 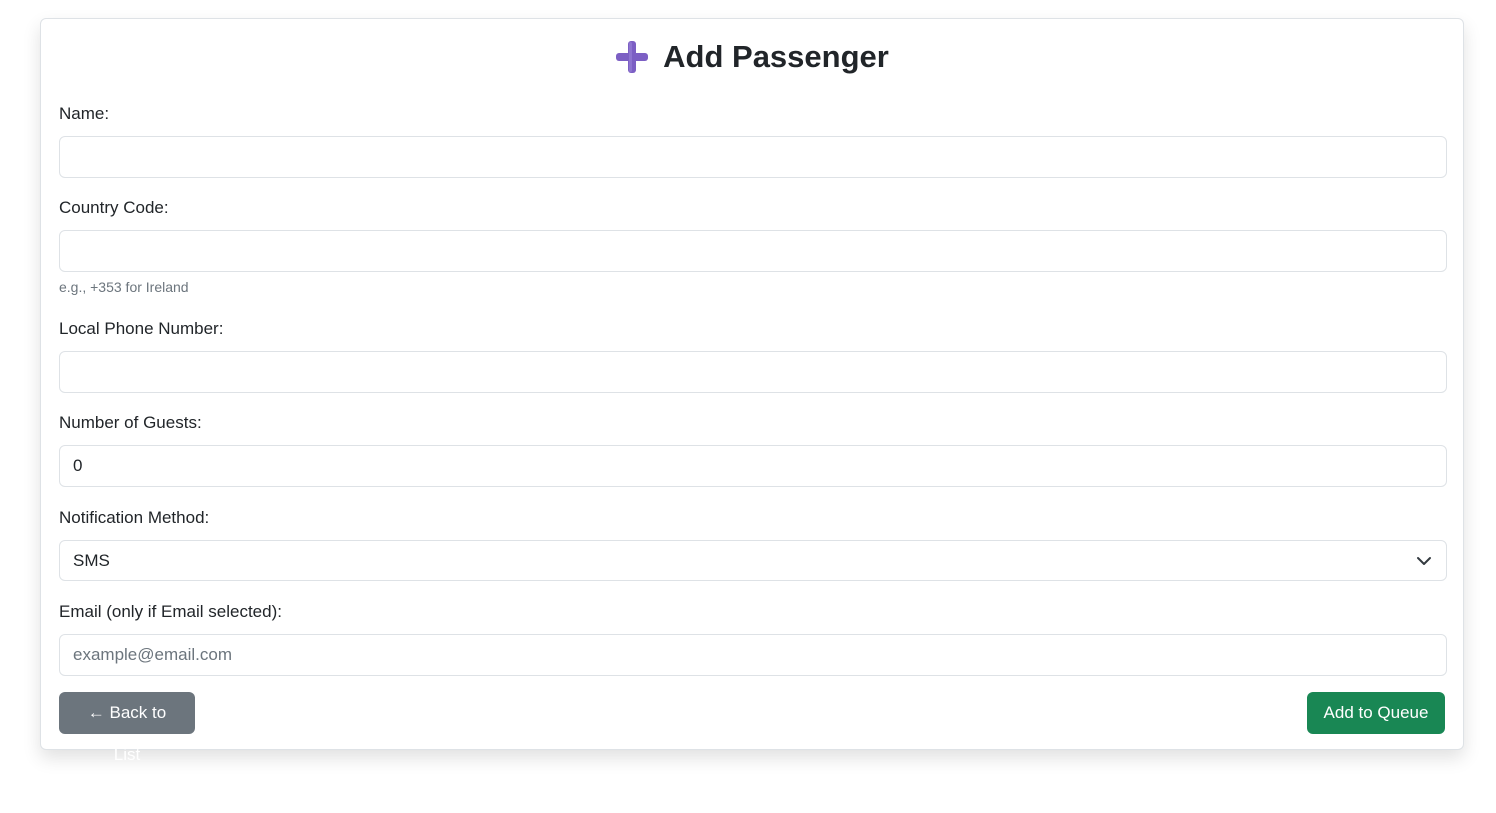 I want to click on country-code-field-group: Country Code: e.g., +353 for Ireland, so click(x=753, y=246).